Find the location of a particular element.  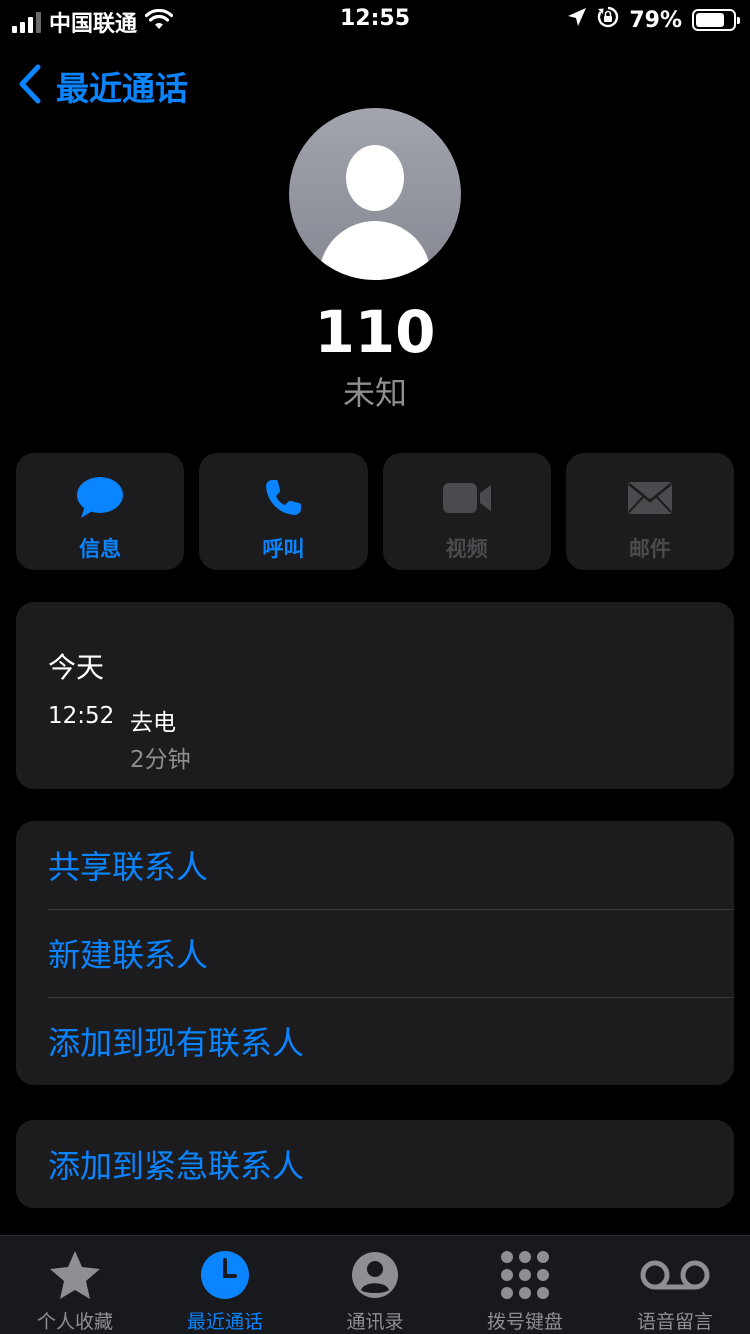

back-label: 最近通话 is located at coordinates (122, 88).